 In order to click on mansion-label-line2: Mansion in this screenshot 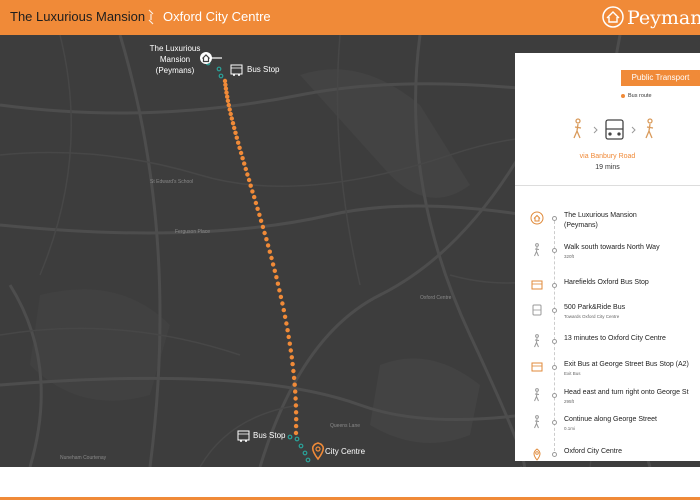, I will do `click(175, 59)`.